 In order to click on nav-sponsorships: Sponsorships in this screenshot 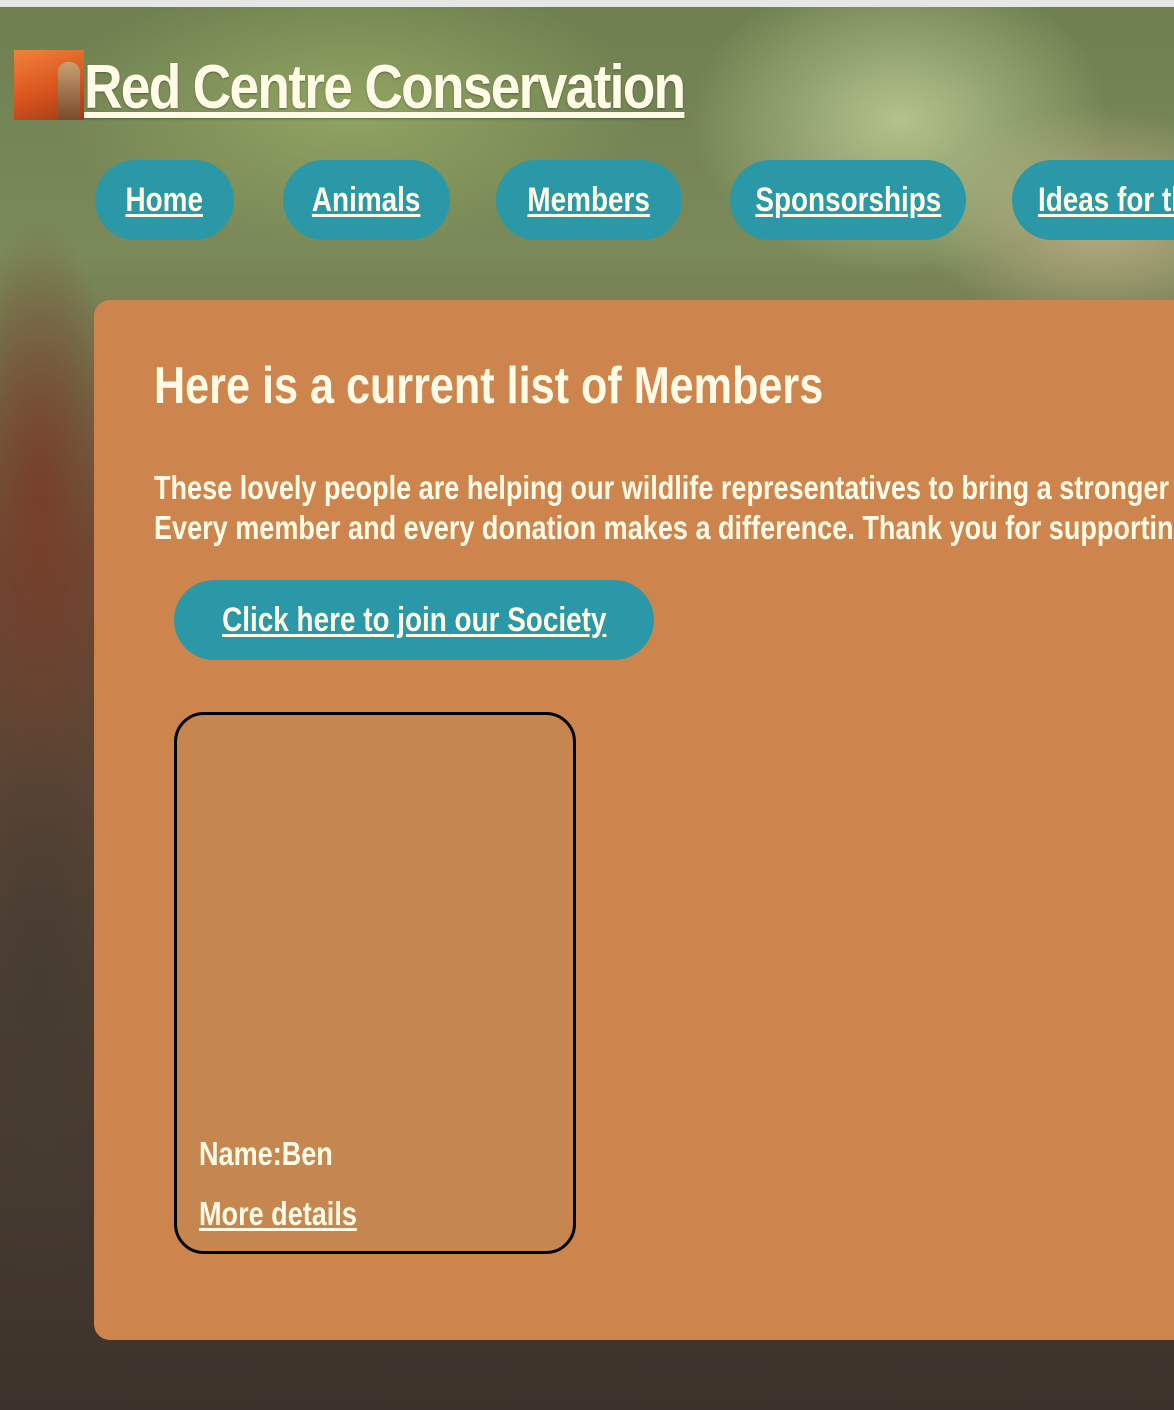, I will do `click(848, 200)`.